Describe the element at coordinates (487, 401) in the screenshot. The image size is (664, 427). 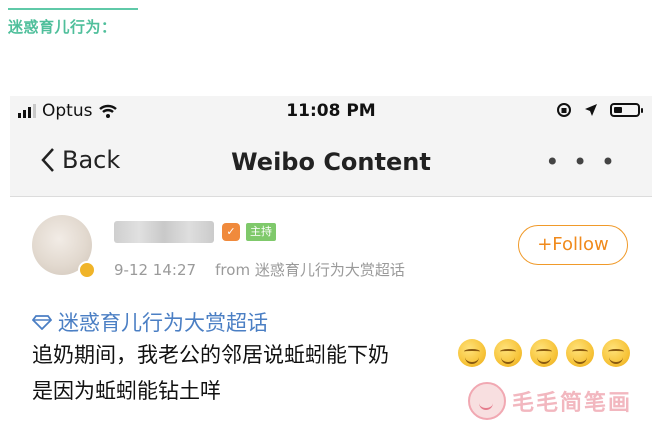
I see `watermark-face-icon` at that location.